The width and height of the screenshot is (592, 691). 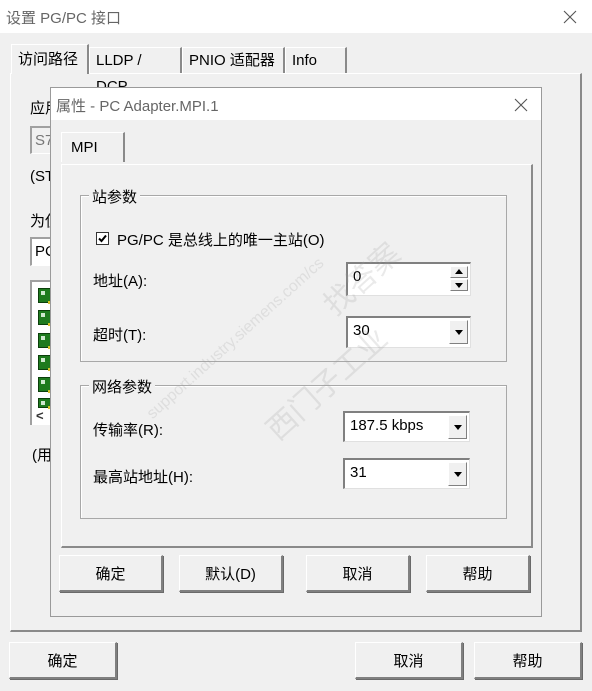 I want to click on outer-close-button, so click(x=570, y=17).